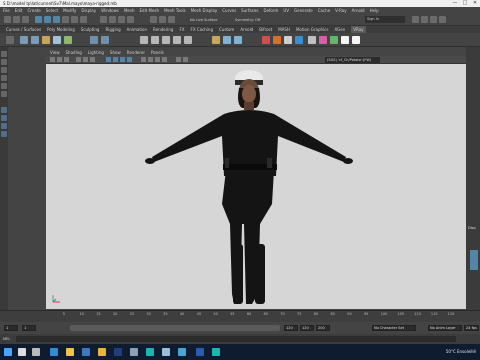  I want to click on ipr-render-icon, so click(171, 19).